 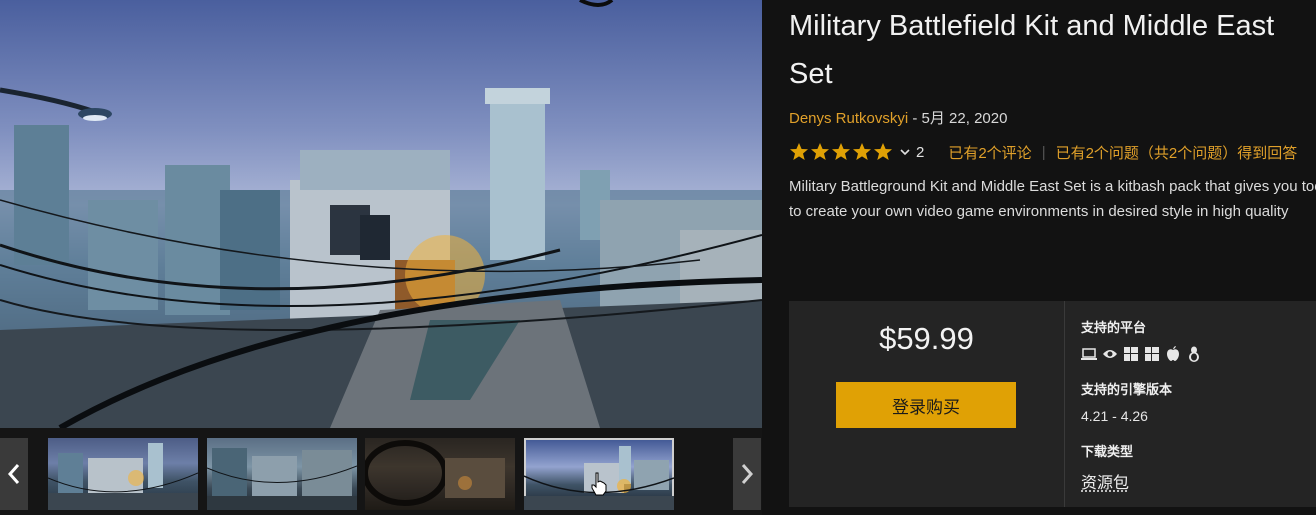 I want to click on linux-icon, so click(x=1194, y=354).